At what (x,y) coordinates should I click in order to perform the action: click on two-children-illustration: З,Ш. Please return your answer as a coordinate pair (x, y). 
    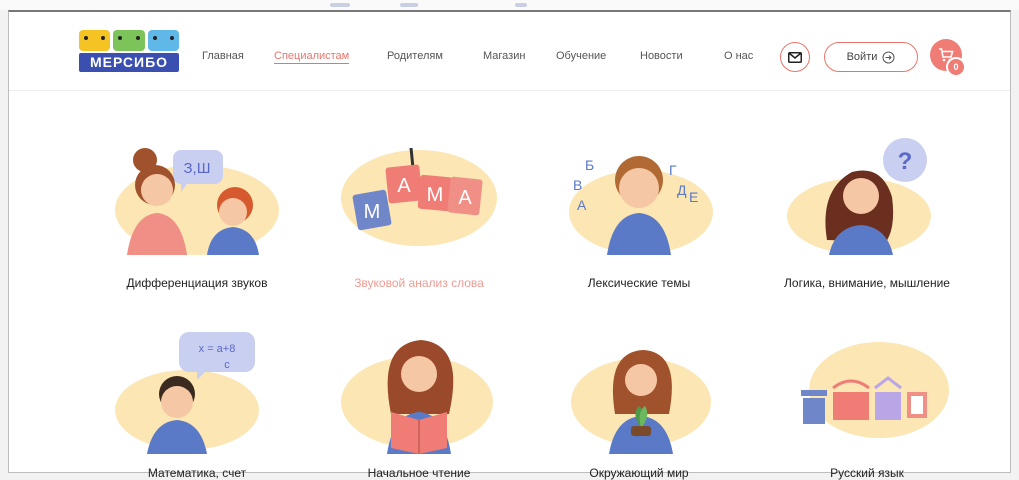
    Looking at the image, I should click on (197, 201).